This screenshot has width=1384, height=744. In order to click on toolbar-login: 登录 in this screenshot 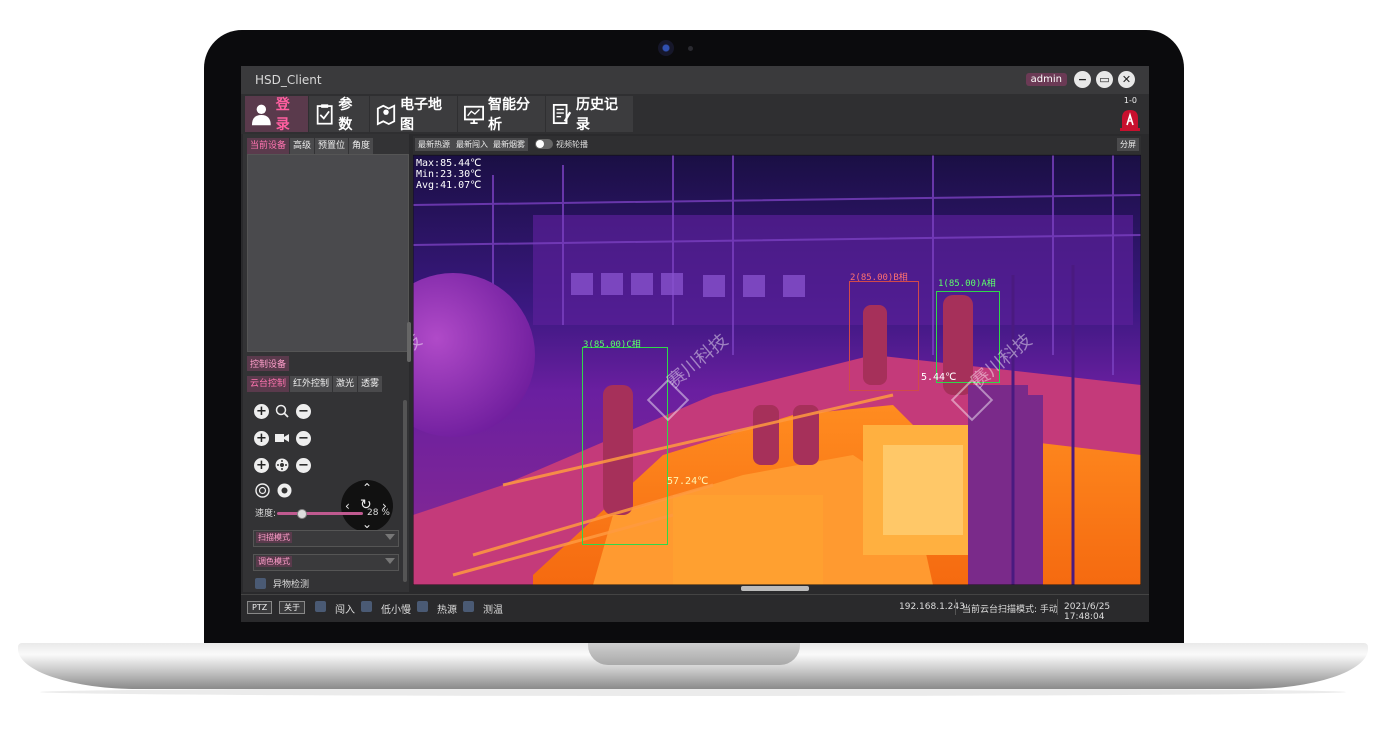, I will do `click(276, 114)`.